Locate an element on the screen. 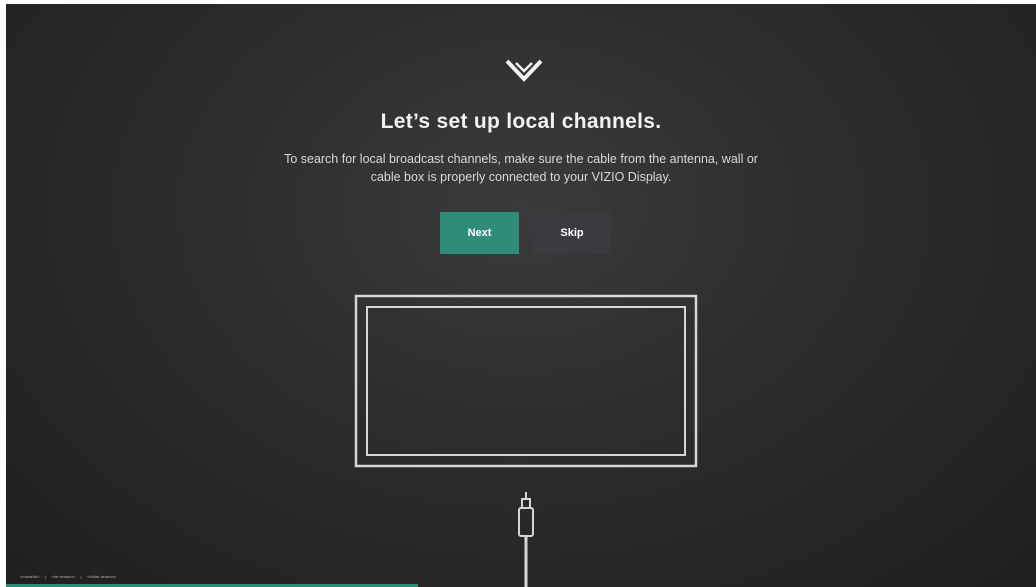 The width and height of the screenshot is (1036, 587). footer-initial-version: <initial version> is located at coordinates (101, 576).